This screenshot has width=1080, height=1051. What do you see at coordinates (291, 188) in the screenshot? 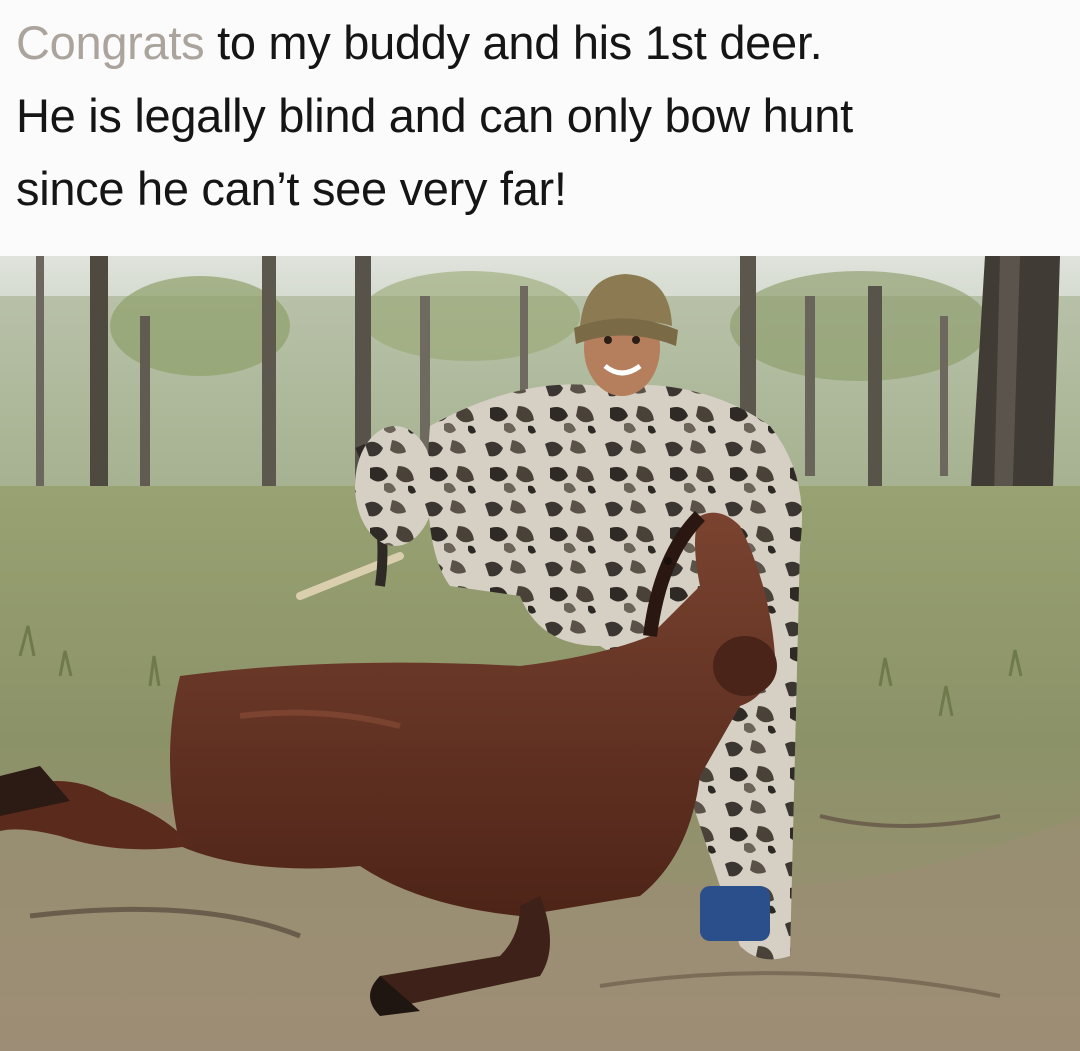
I see `caption-line-3: since he can’t see very far!` at bounding box center [291, 188].